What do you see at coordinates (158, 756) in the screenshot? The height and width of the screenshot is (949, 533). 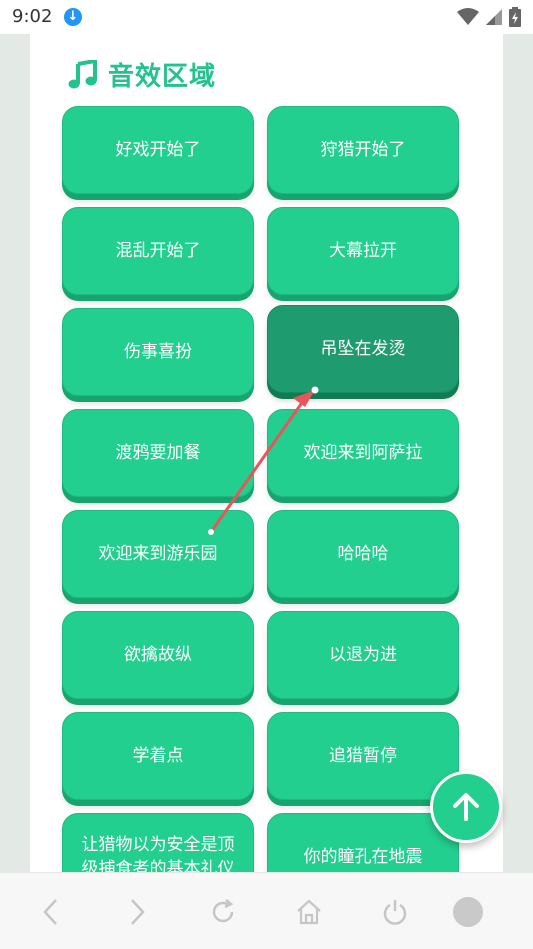 I see `sound-button: 学着点` at bounding box center [158, 756].